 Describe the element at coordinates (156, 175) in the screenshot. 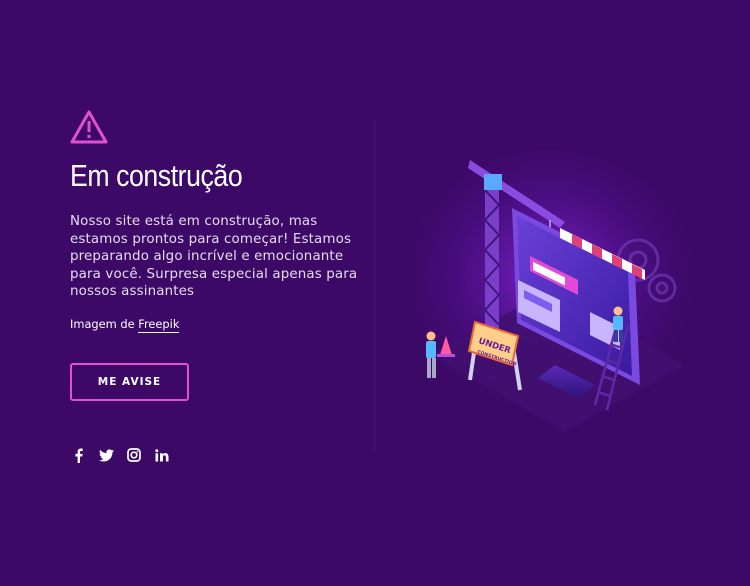

I see `page-title: Em construção` at that location.